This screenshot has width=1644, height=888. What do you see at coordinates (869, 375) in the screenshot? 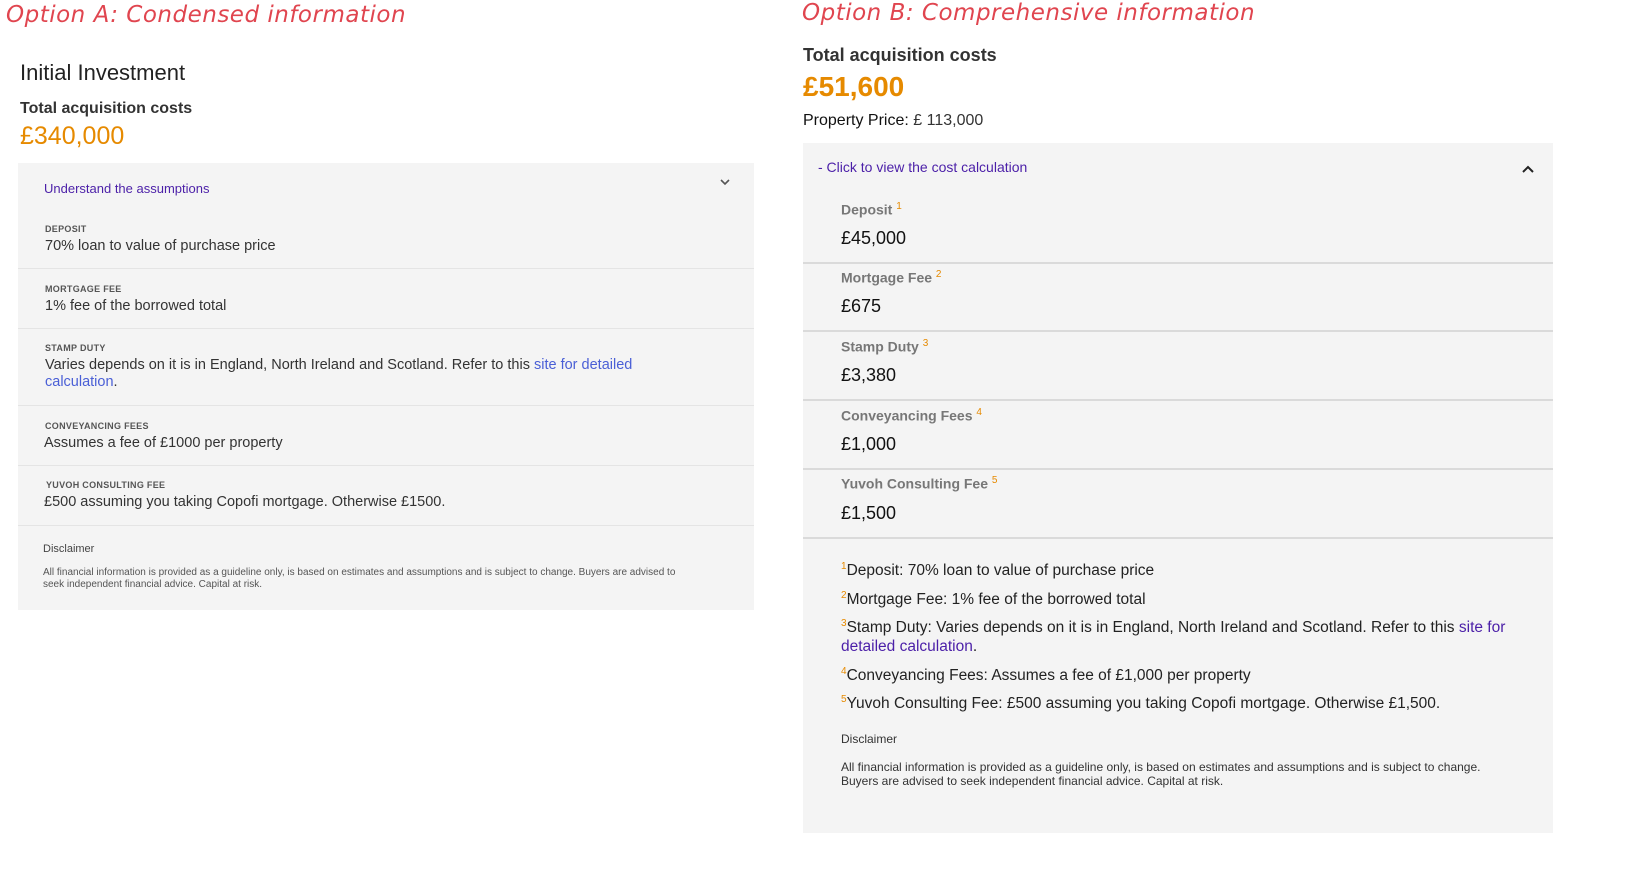
I see `stamp-duty-value: £3,380` at bounding box center [869, 375].